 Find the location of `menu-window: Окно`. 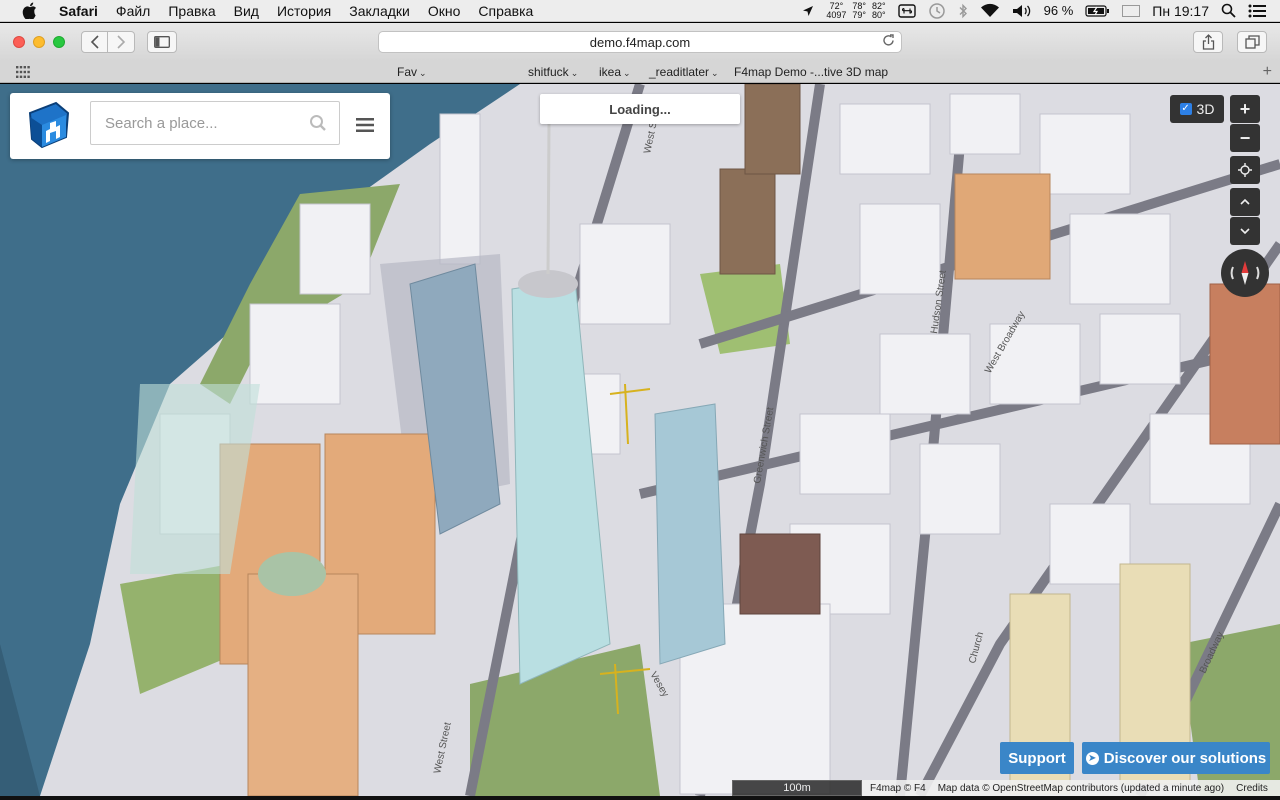

menu-window: Окно is located at coordinates (444, 11).